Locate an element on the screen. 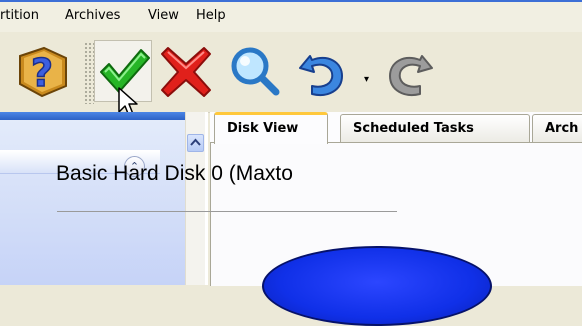 The height and width of the screenshot is (326, 582). undo-button is located at coordinates (324, 70).